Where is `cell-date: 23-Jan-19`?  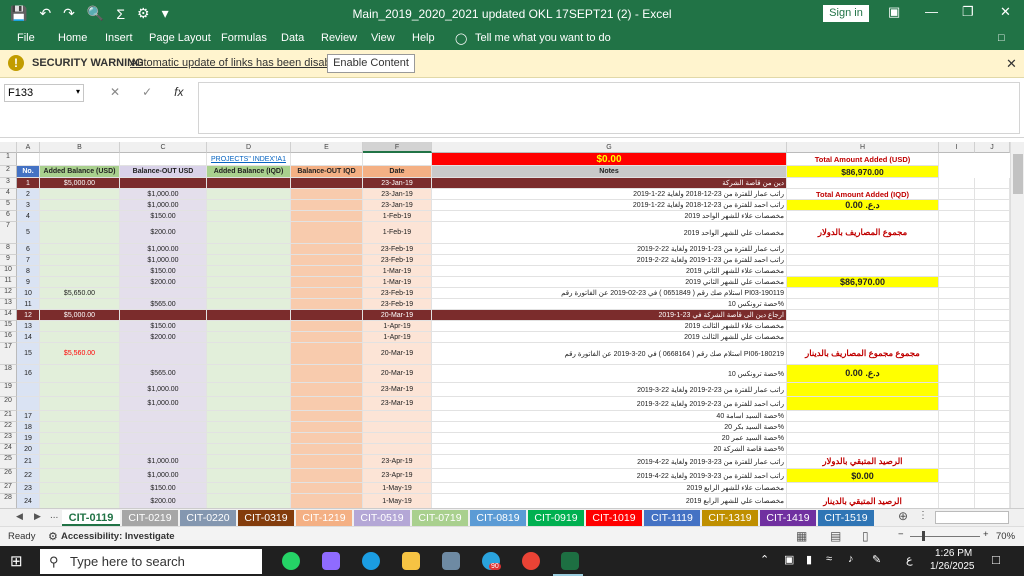
cell-date: 23-Jan-19 is located at coordinates (397, 194).